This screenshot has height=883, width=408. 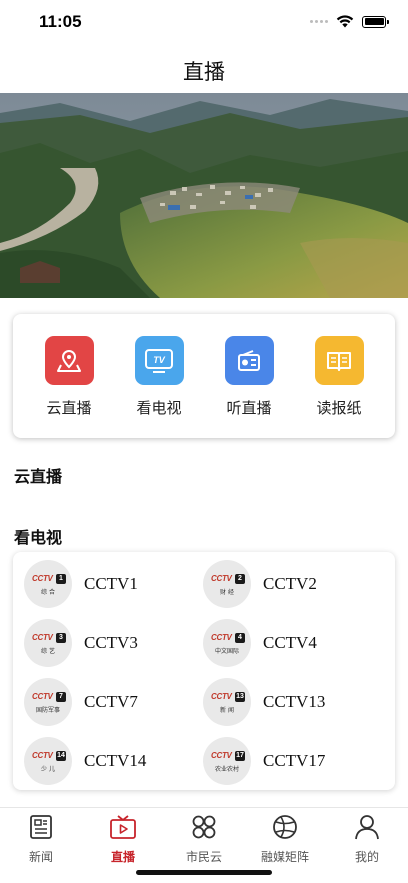 What do you see at coordinates (260, 584) in the screenshot?
I see `channel-item-cctv2: CCTV 2 财 经 CCTV2` at bounding box center [260, 584].